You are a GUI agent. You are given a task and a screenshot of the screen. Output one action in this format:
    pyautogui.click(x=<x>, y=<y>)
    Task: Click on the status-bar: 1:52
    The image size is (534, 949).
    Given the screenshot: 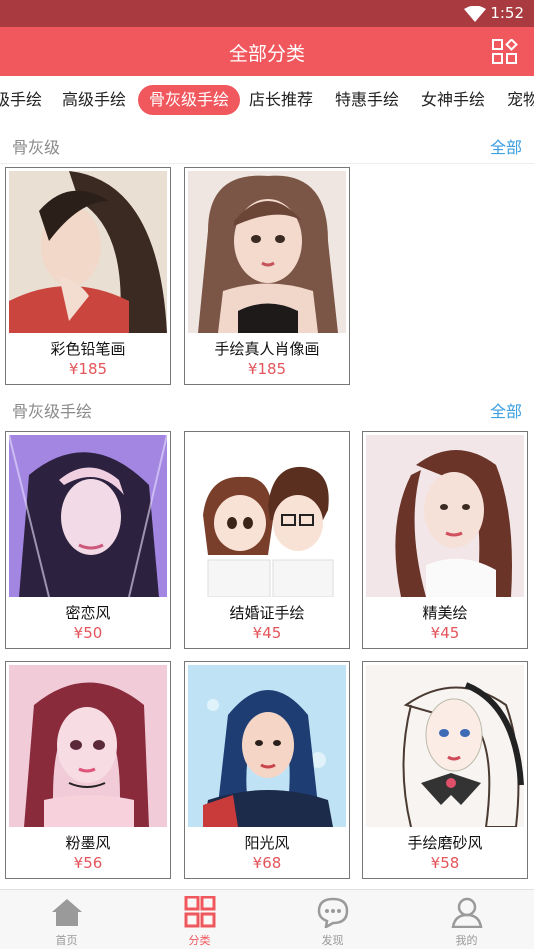 What is the action you would take?
    pyautogui.click(x=267, y=13)
    